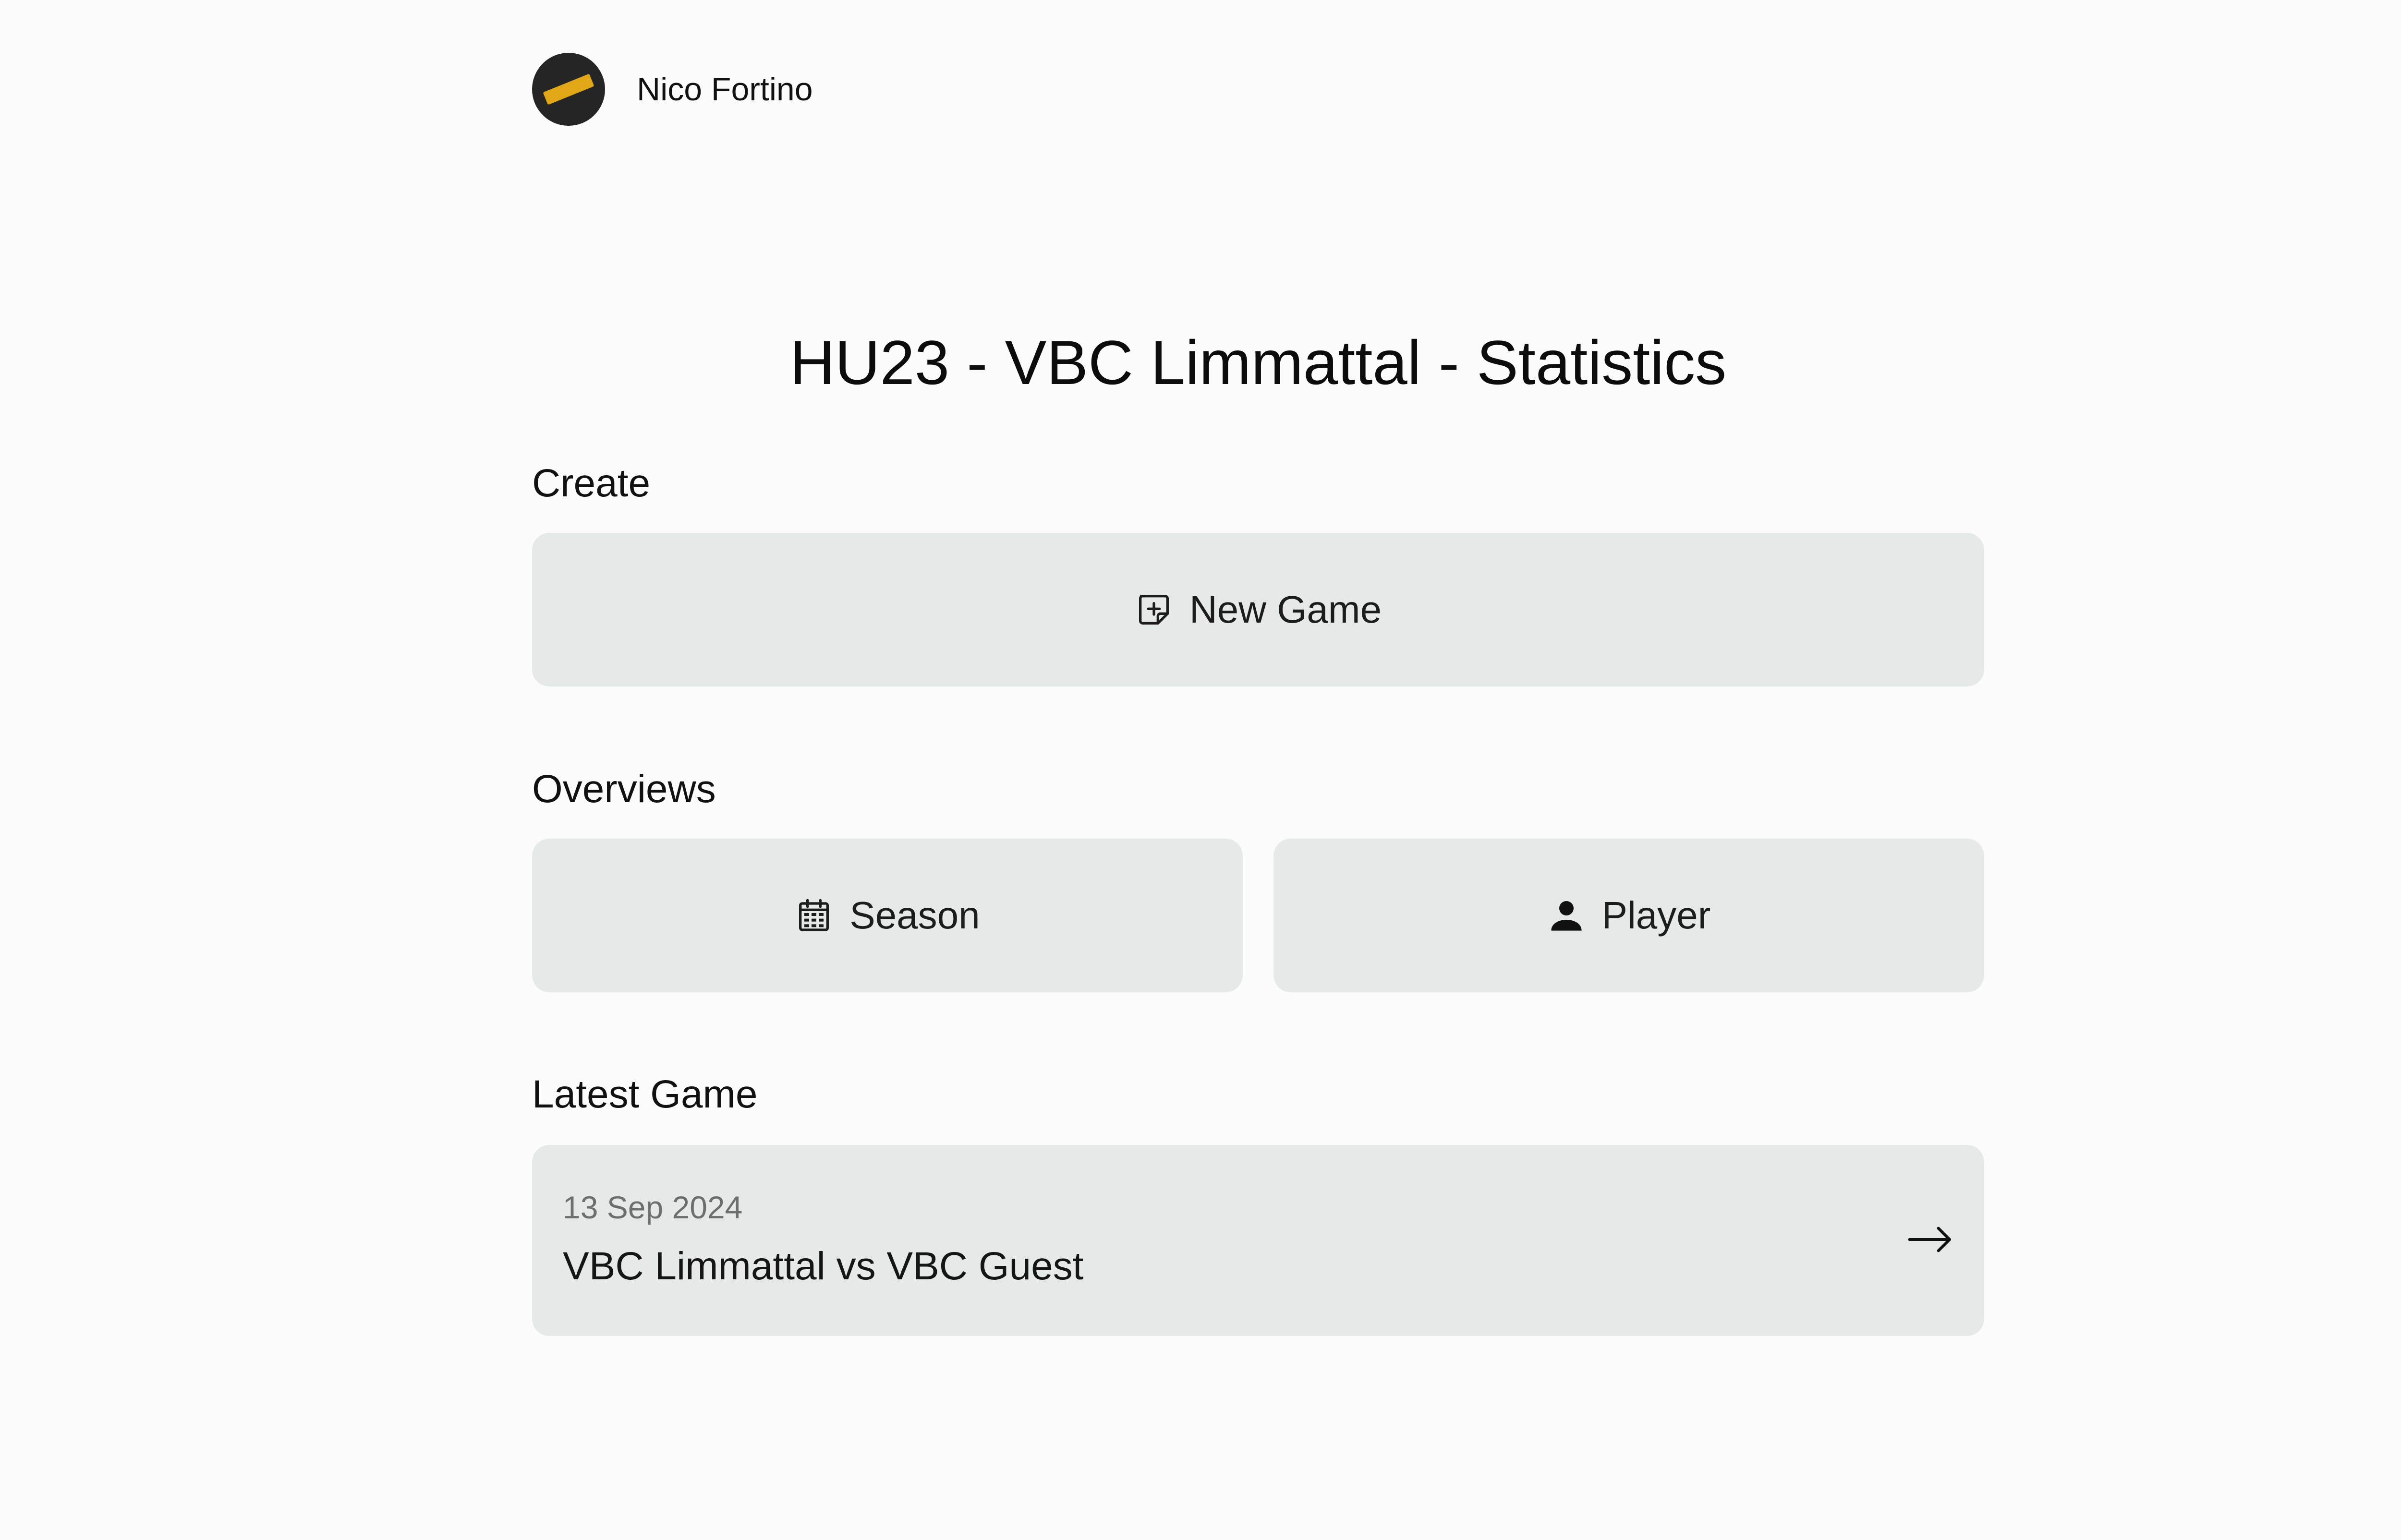  I want to click on avatar, so click(568, 90).